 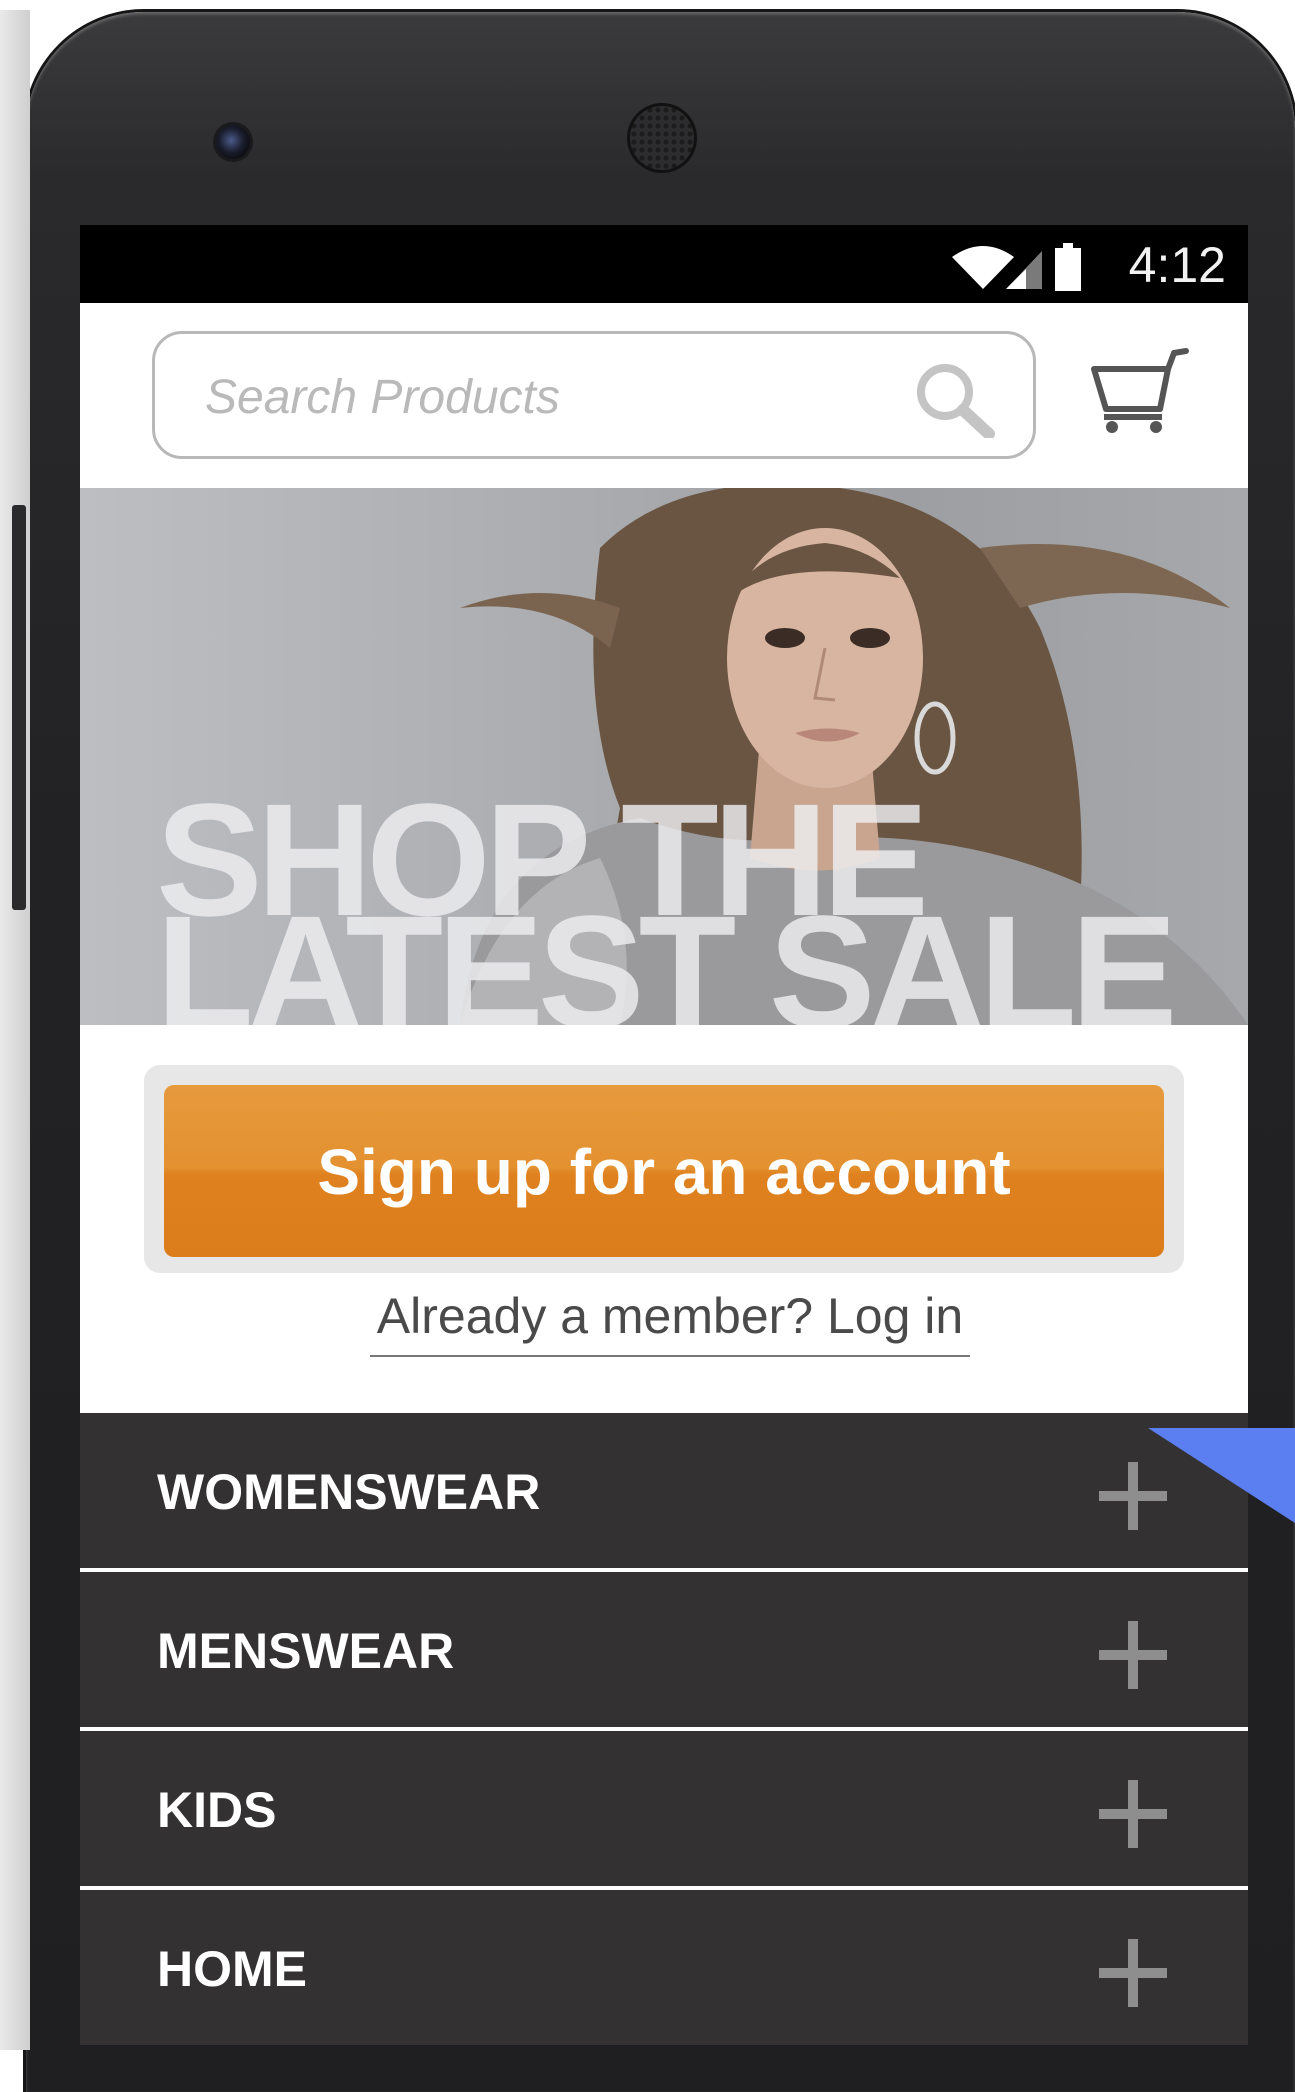 What do you see at coordinates (1221, 1475) in the screenshot?
I see `annotation-corner-marker` at bounding box center [1221, 1475].